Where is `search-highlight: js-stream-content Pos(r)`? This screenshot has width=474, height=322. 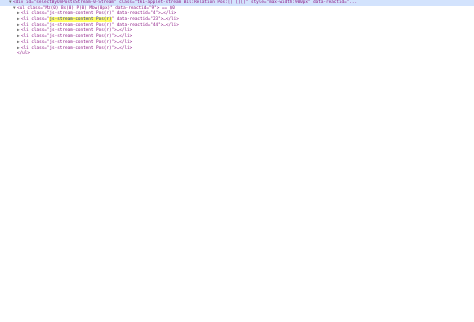 search-highlight: js-stream-content Pos(r) is located at coordinates (80, 20).